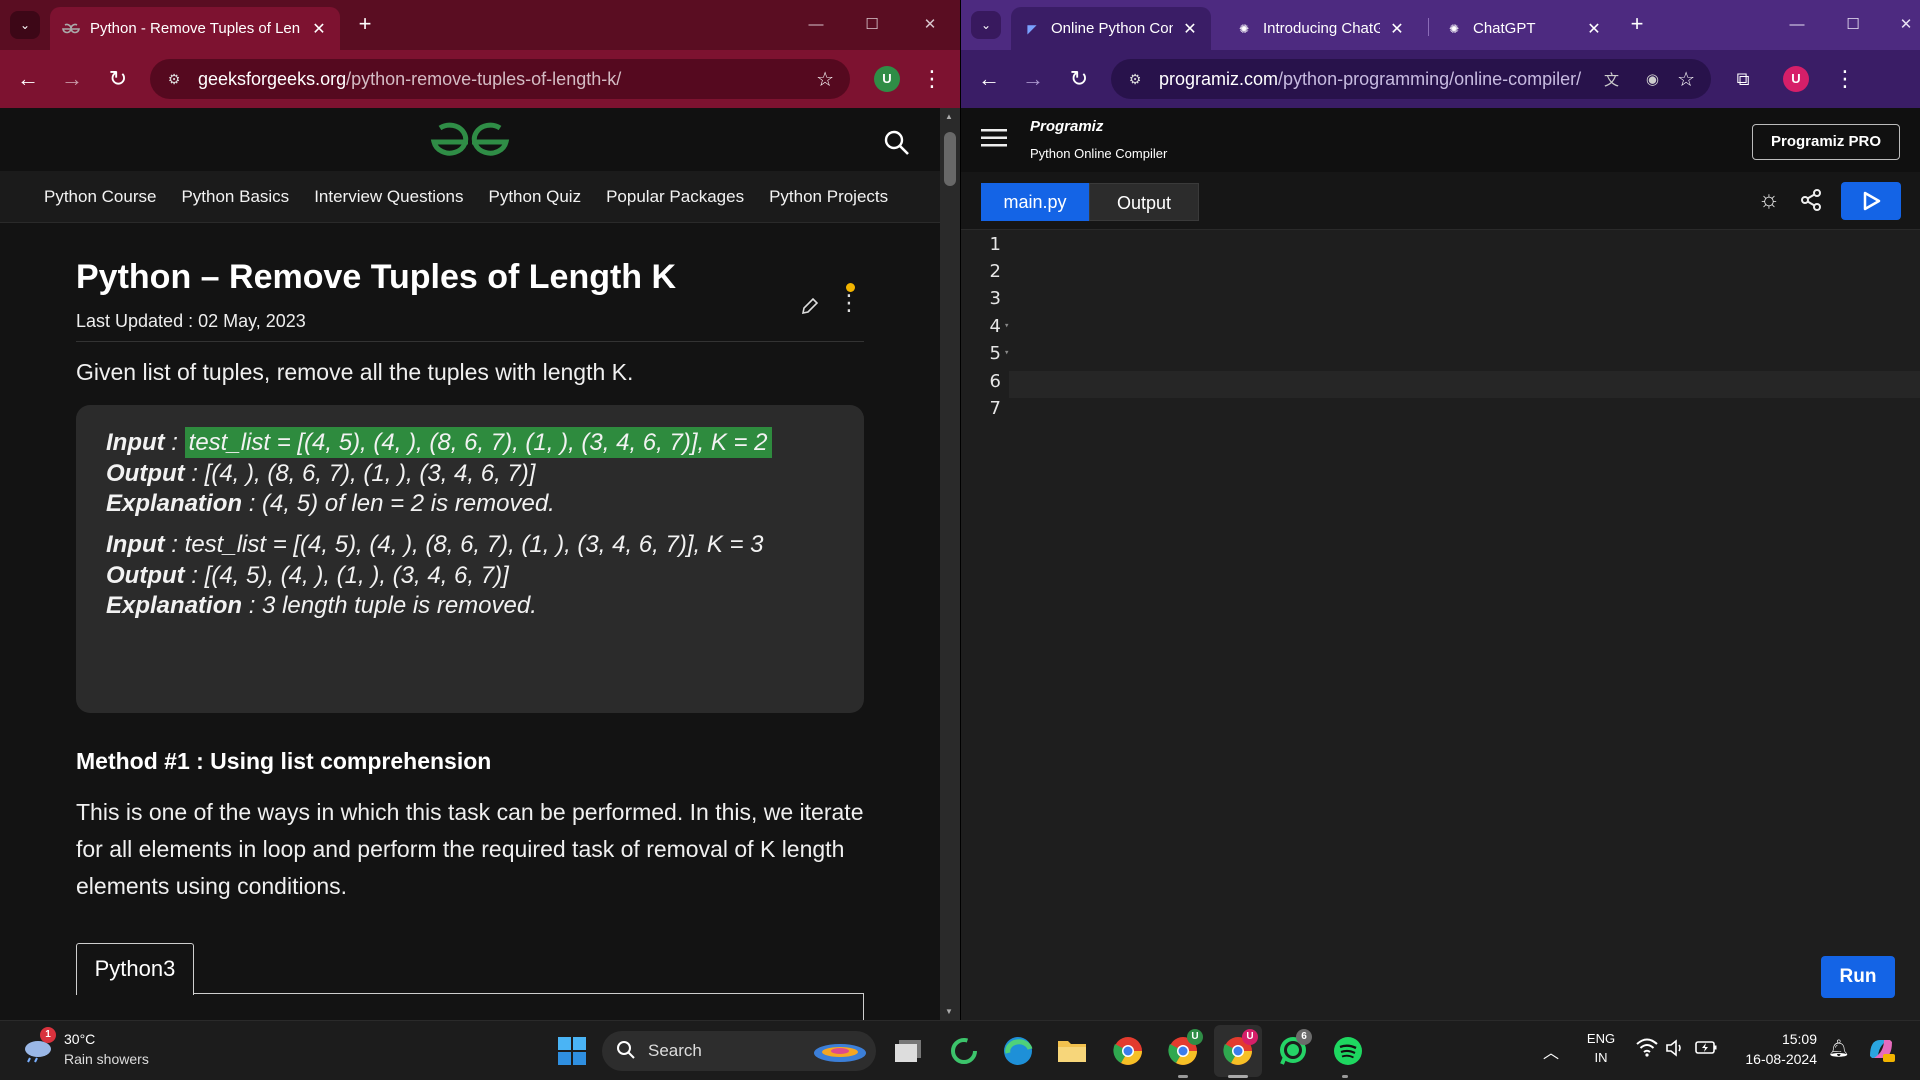 The height and width of the screenshot is (1080, 1920). What do you see at coordinates (1111, 28) in the screenshot?
I see `tab-programiz: ◤ Online Python Con ✕` at bounding box center [1111, 28].